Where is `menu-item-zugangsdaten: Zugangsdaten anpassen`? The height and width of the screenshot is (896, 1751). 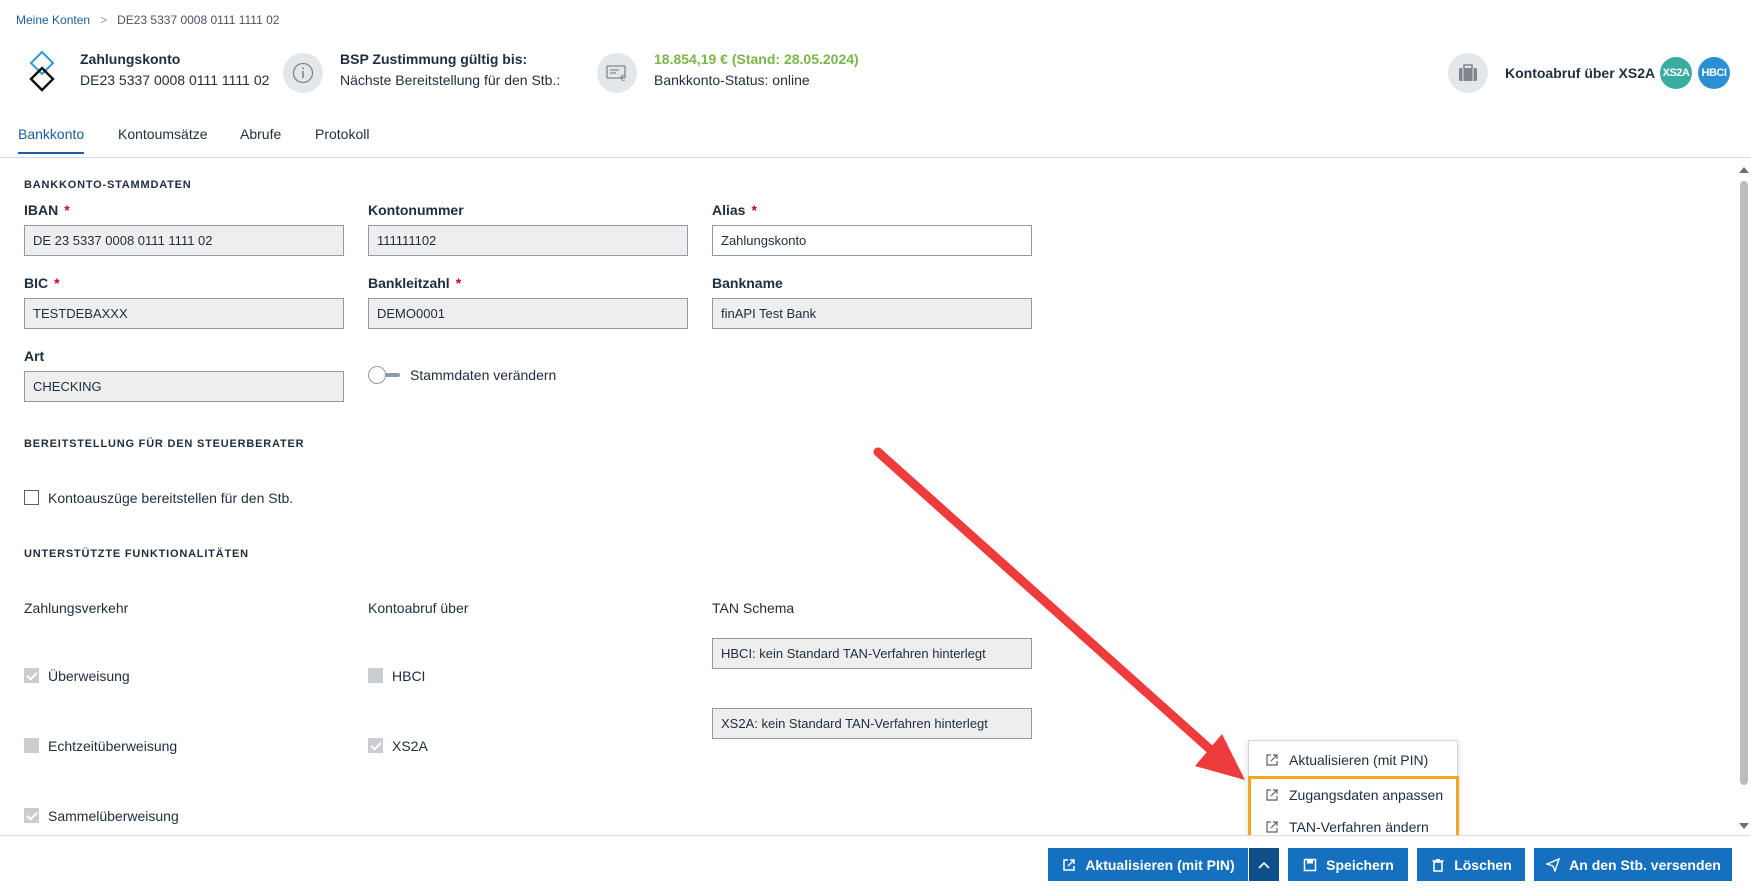 menu-item-zugangsdaten: Zugangsdaten anpassen is located at coordinates (1353, 795).